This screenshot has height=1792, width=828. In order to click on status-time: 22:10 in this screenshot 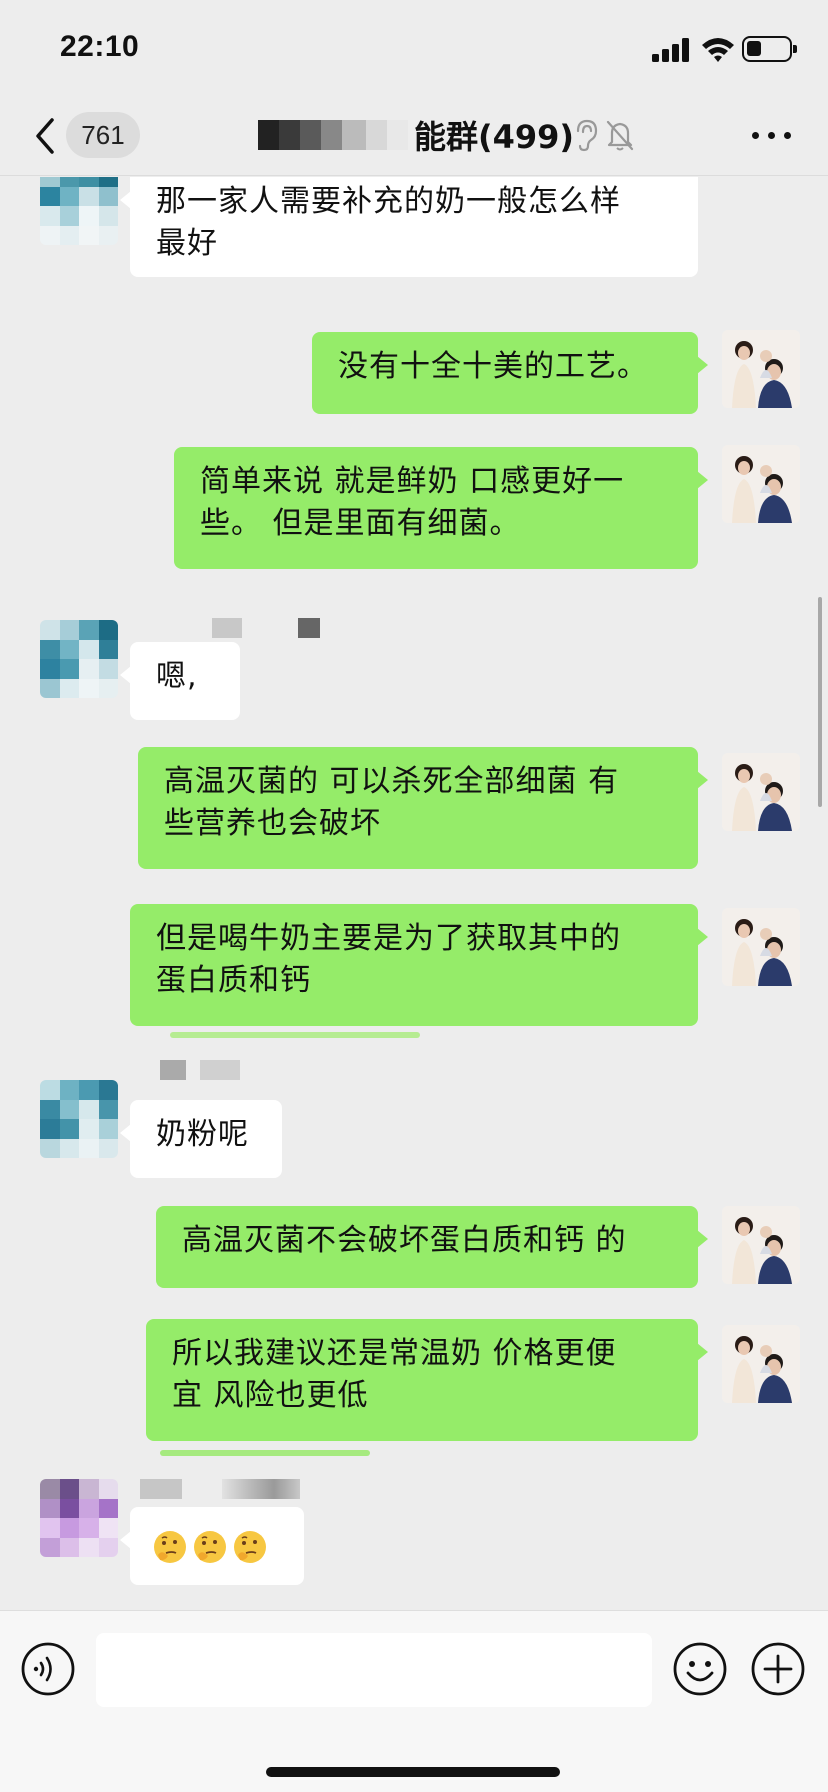, I will do `click(100, 46)`.